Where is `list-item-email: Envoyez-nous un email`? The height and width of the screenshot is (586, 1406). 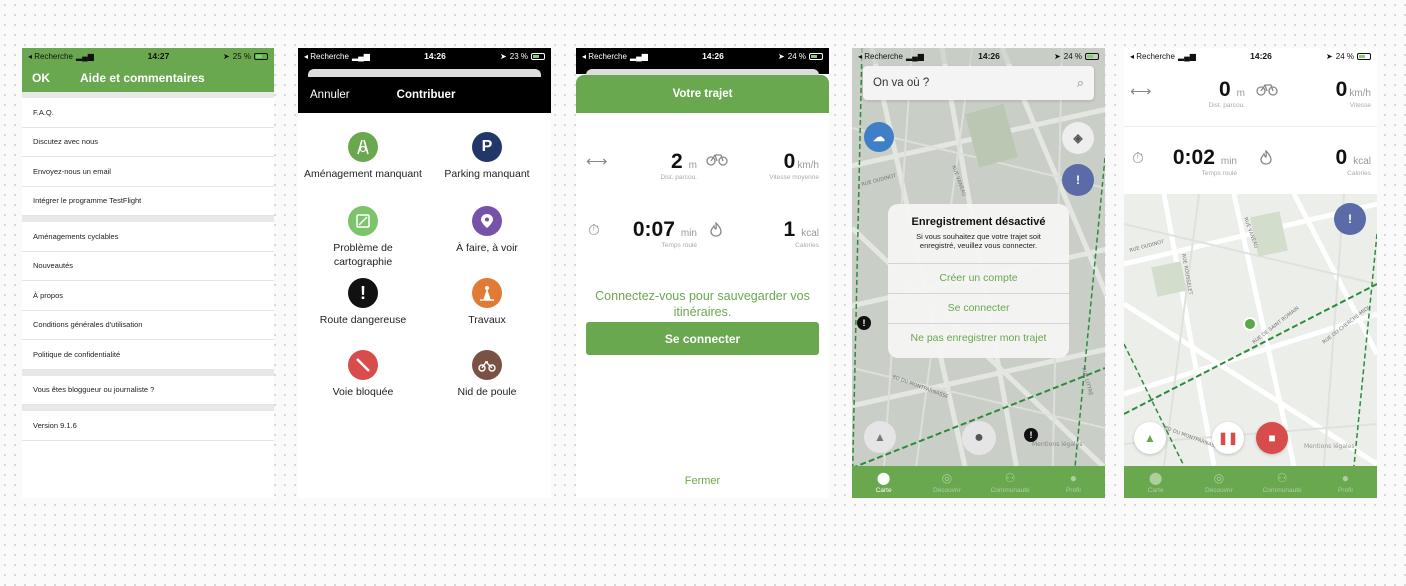
list-item-email: Envoyez-nous un email is located at coordinates (148, 172).